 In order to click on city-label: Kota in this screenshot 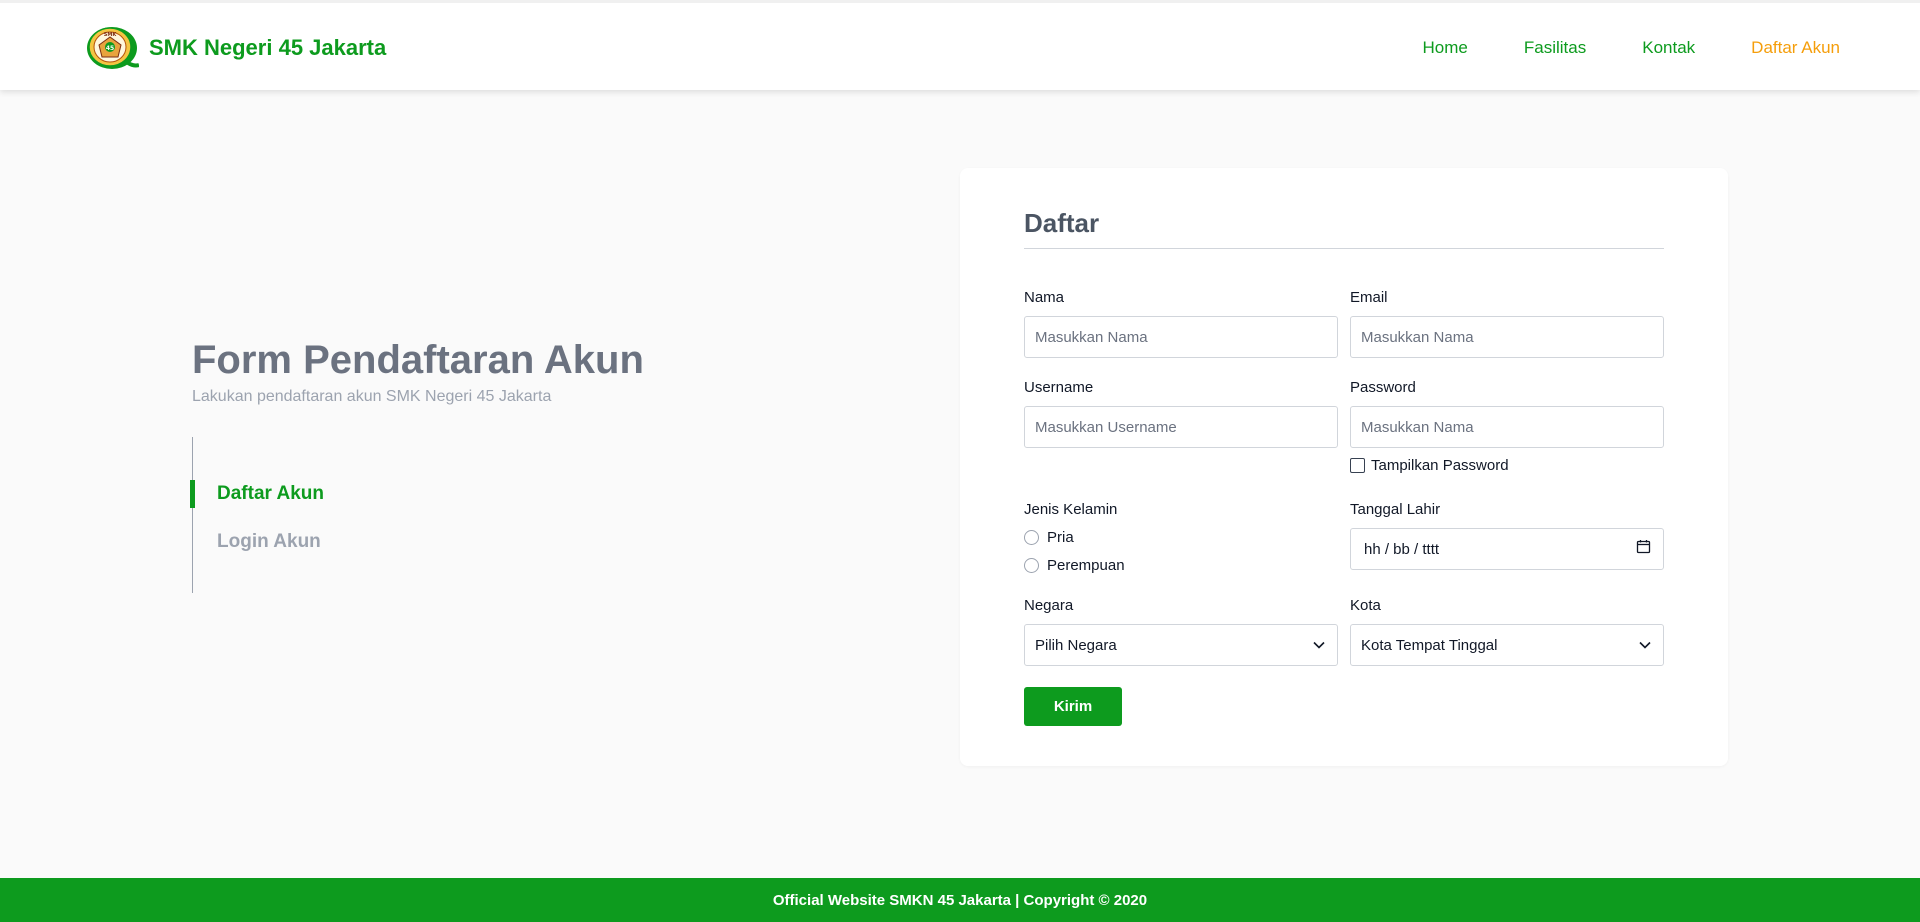, I will do `click(1365, 605)`.